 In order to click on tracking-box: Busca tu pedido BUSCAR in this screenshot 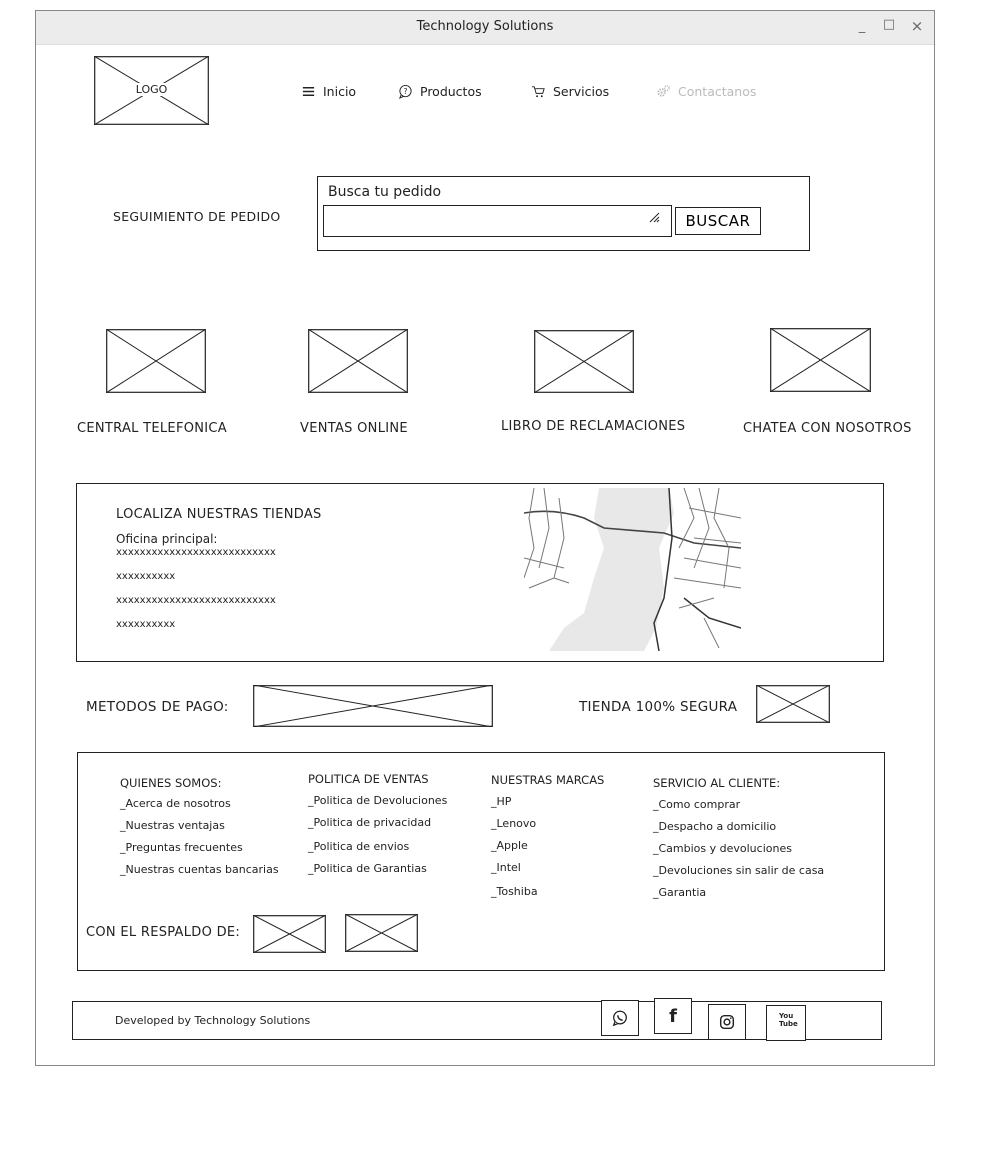, I will do `click(563, 213)`.